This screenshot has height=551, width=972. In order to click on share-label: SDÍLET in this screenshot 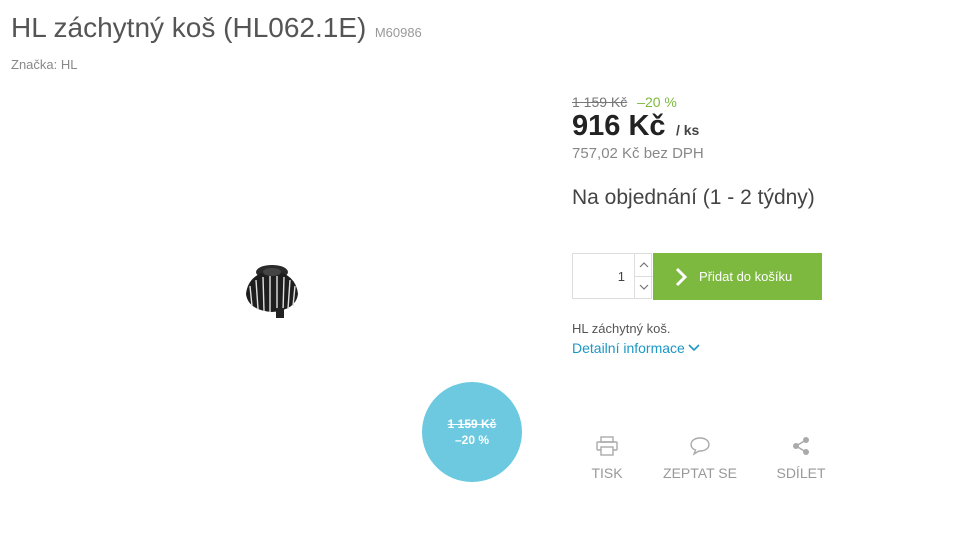, I will do `click(801, 473)`.